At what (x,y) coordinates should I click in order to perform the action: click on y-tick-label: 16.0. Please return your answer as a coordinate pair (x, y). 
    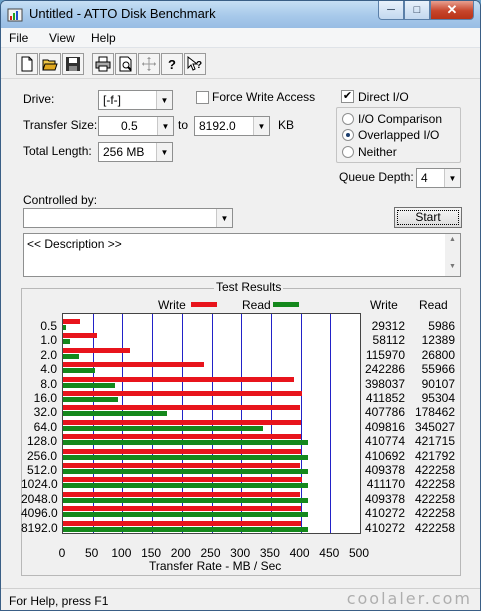
    Looking at the image, I should click on (45, 398).